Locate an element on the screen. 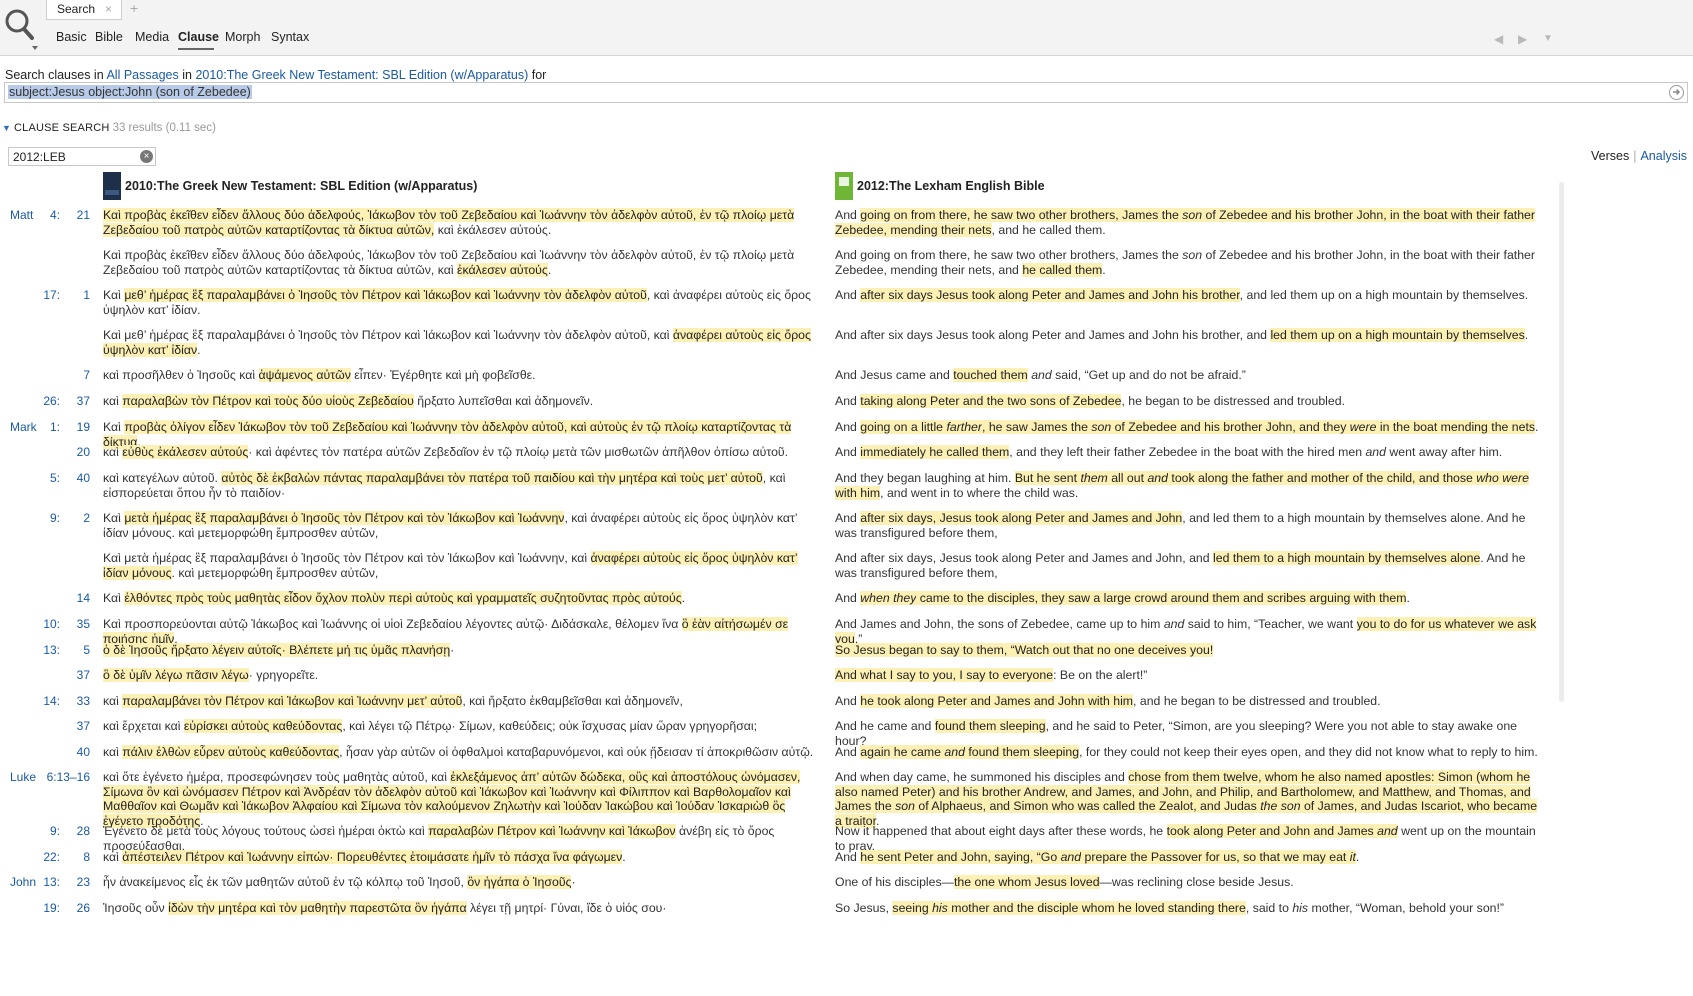  tab-clause: Clause is located at coordinates (198, 37).